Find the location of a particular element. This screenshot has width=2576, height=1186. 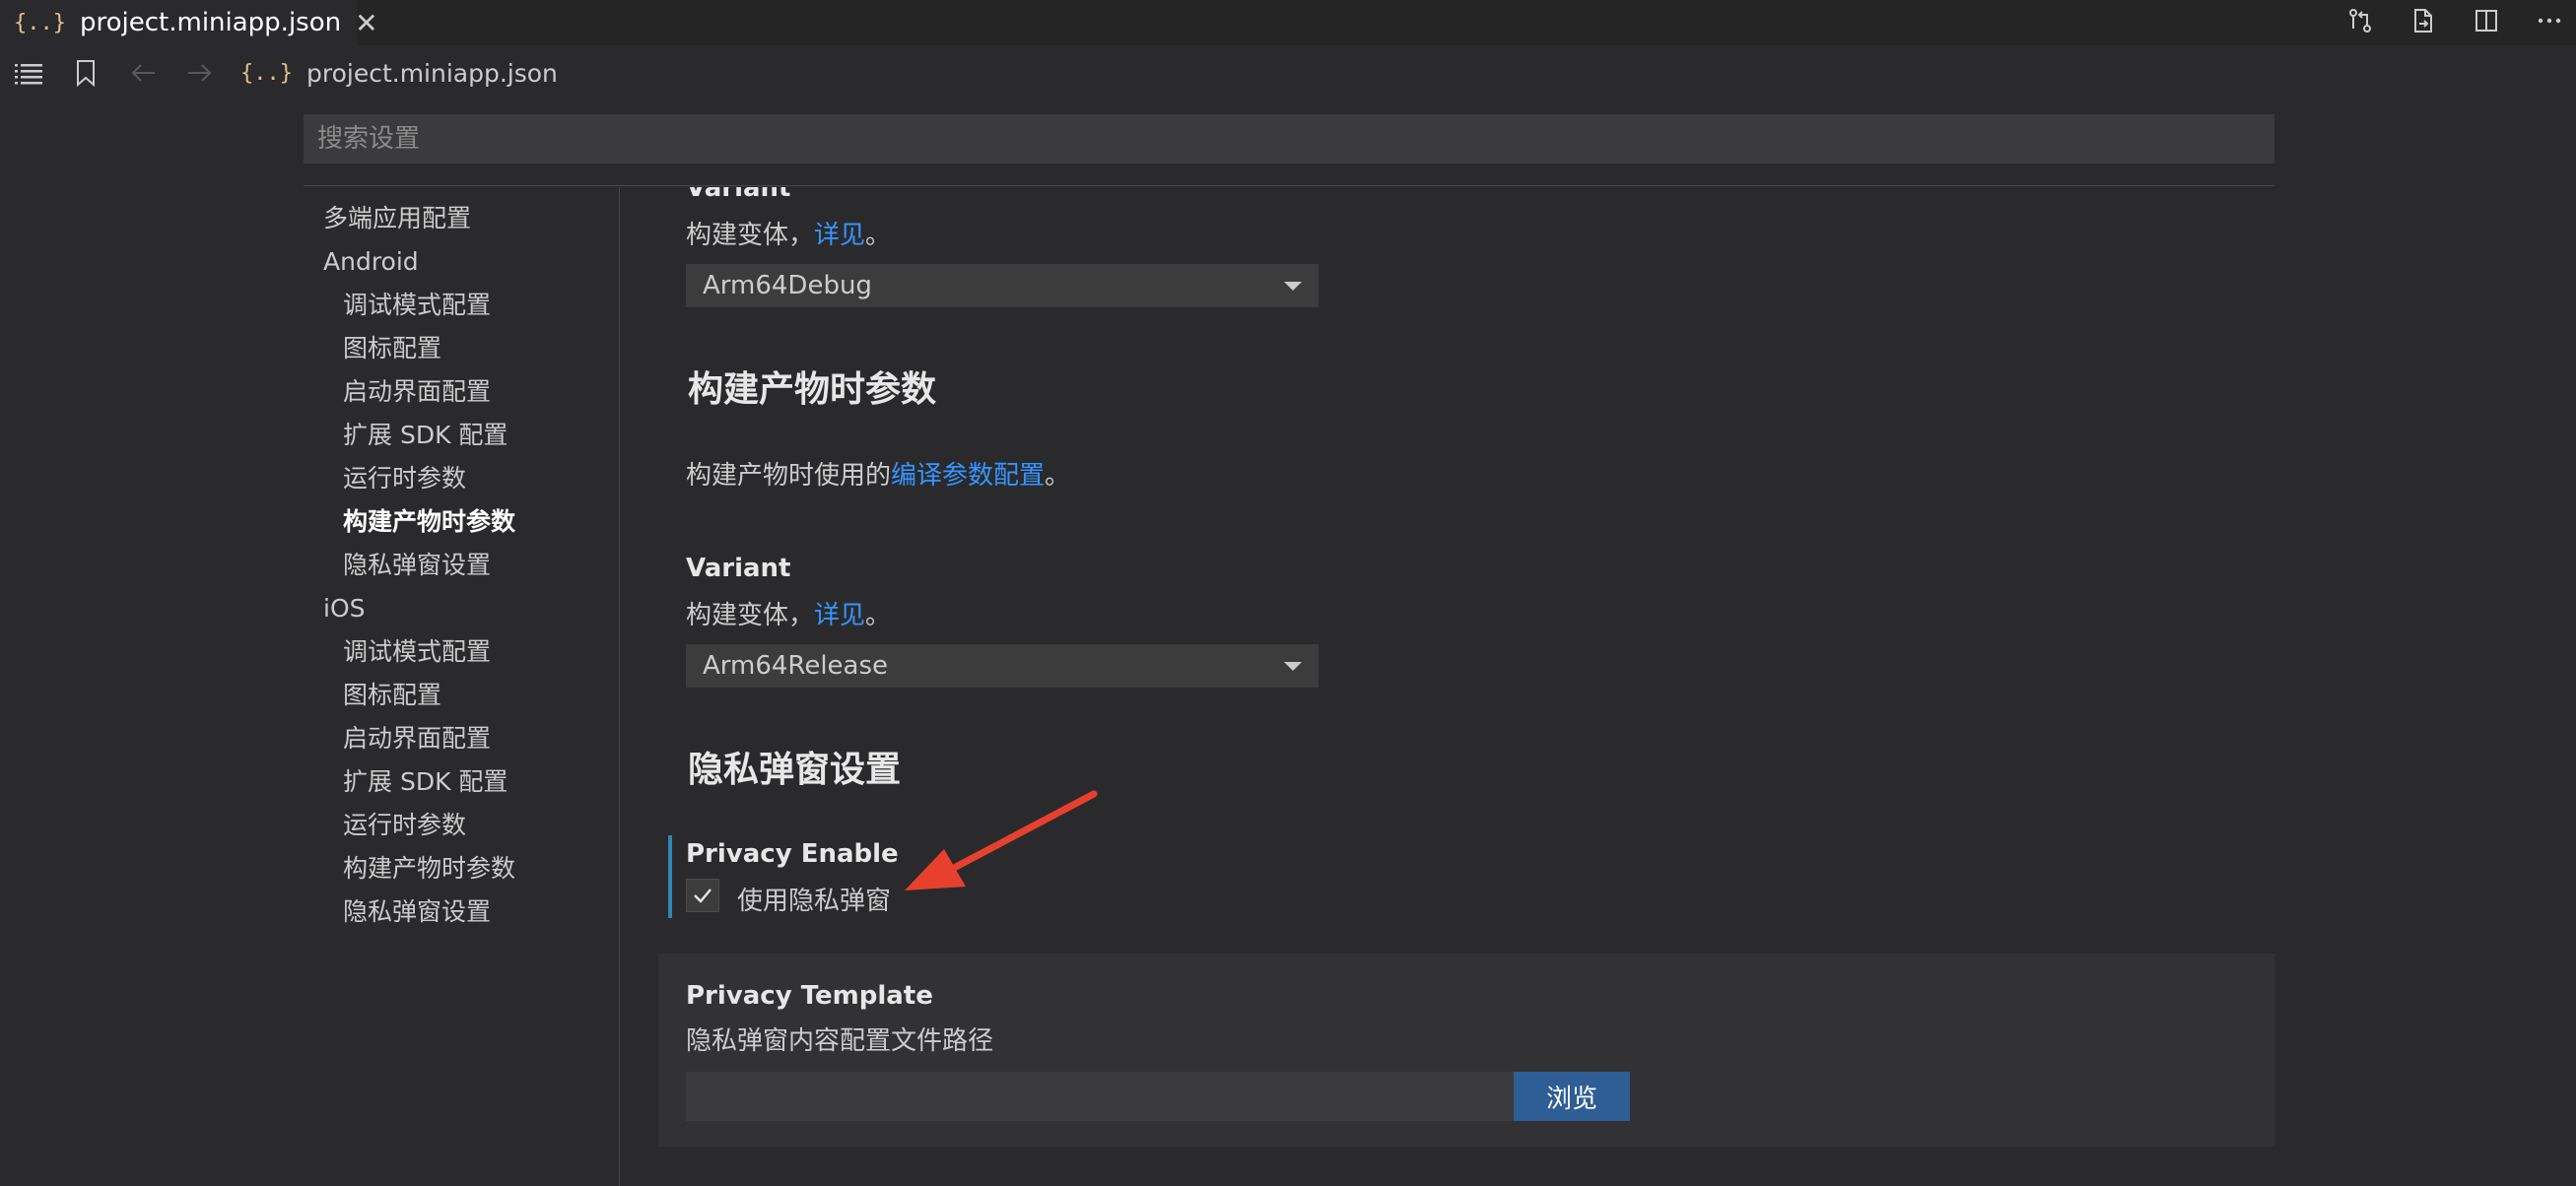

variant-details-link: 详见 is located at coordinates (839, 235).